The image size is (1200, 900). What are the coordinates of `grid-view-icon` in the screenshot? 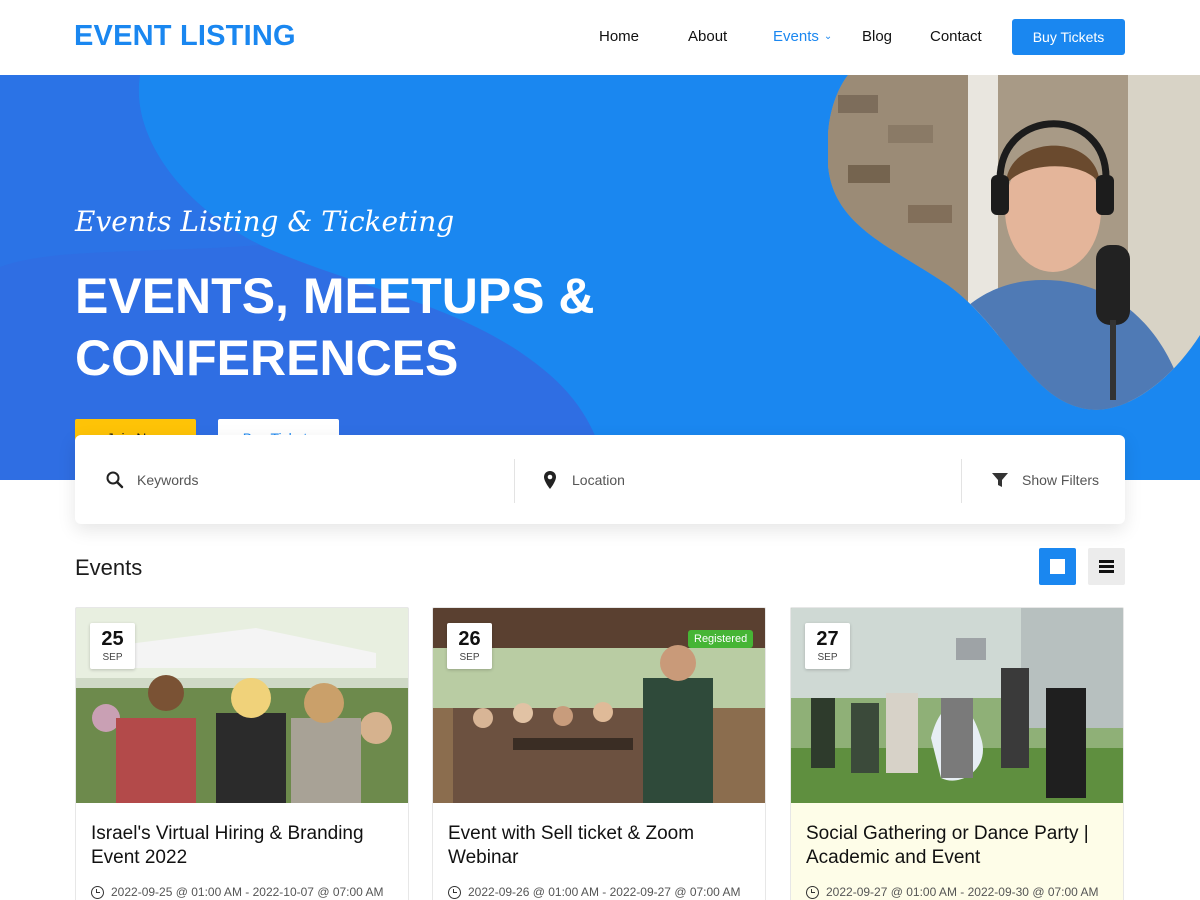 It's located at (1057, 566).